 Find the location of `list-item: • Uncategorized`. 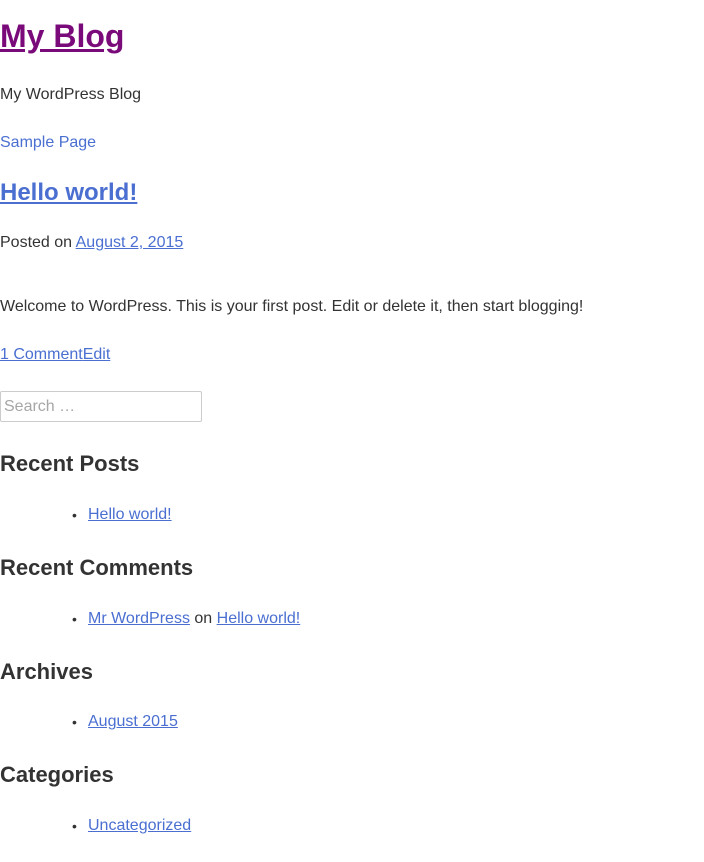

list-item: • Uncategorized is located at coordinates (95, 826).